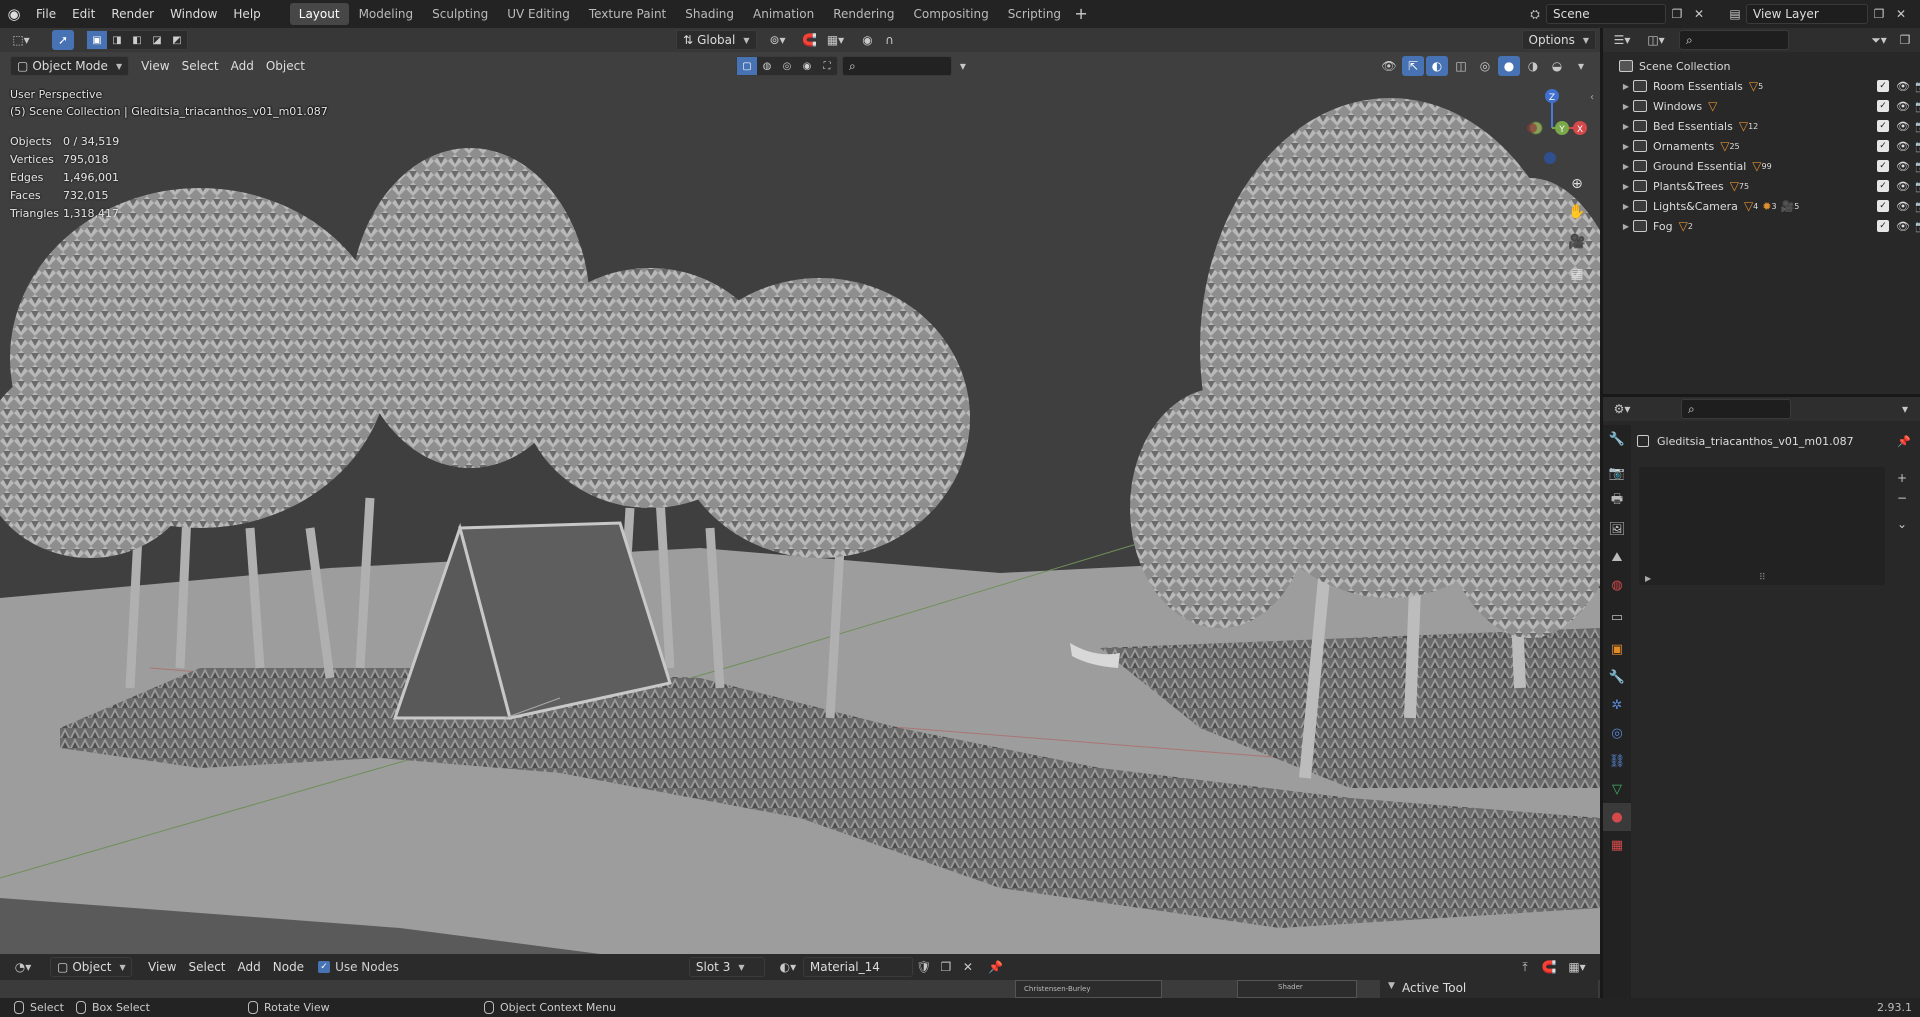 This screenshot has height=1017, width=1920. I want to click on select-tool-icon: ➚, so click(63, 40).